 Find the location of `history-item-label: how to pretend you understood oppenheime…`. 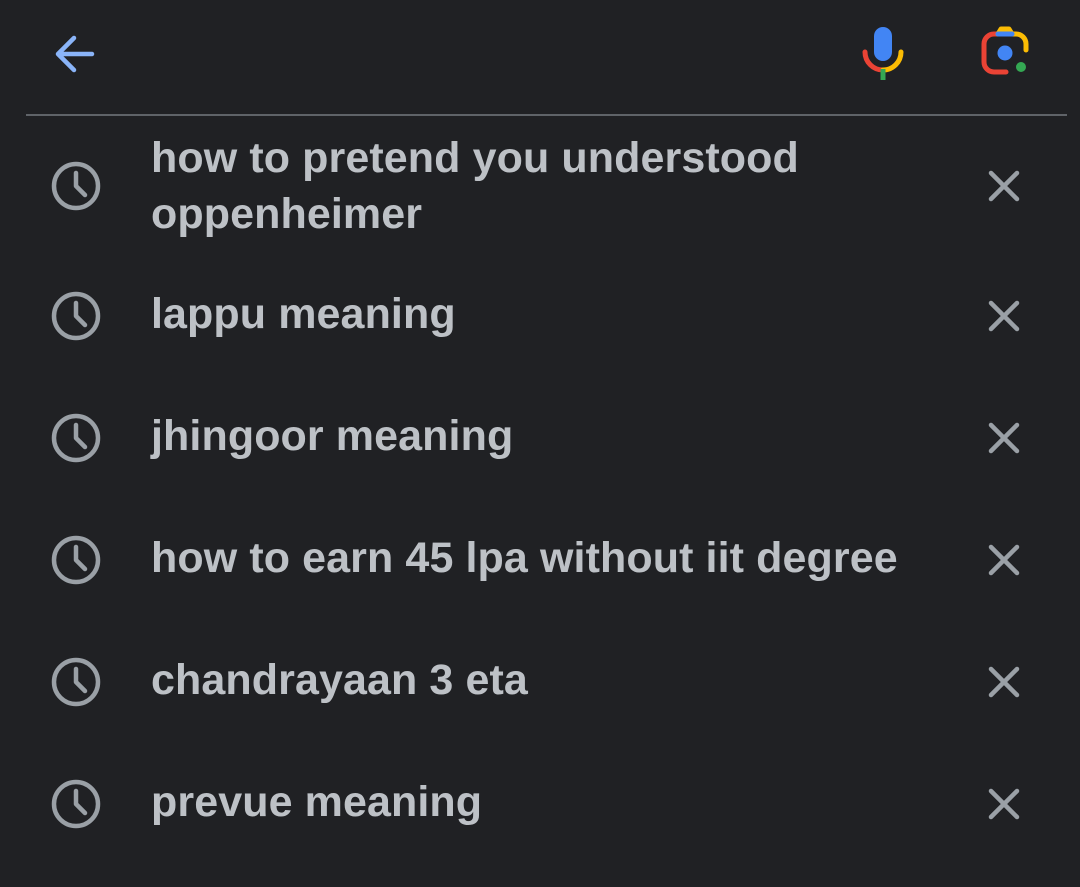

history-item-label: how to pretend you understood oppenheime… is located at coordinates (475, 186).